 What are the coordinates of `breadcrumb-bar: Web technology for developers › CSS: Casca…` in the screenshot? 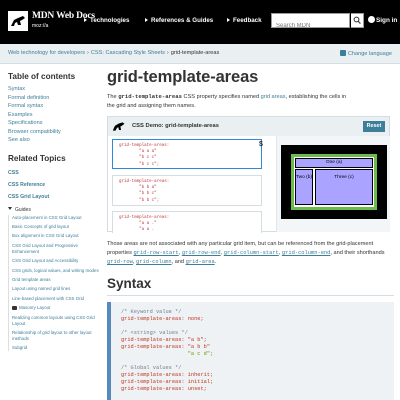 It's located at (200, 54).